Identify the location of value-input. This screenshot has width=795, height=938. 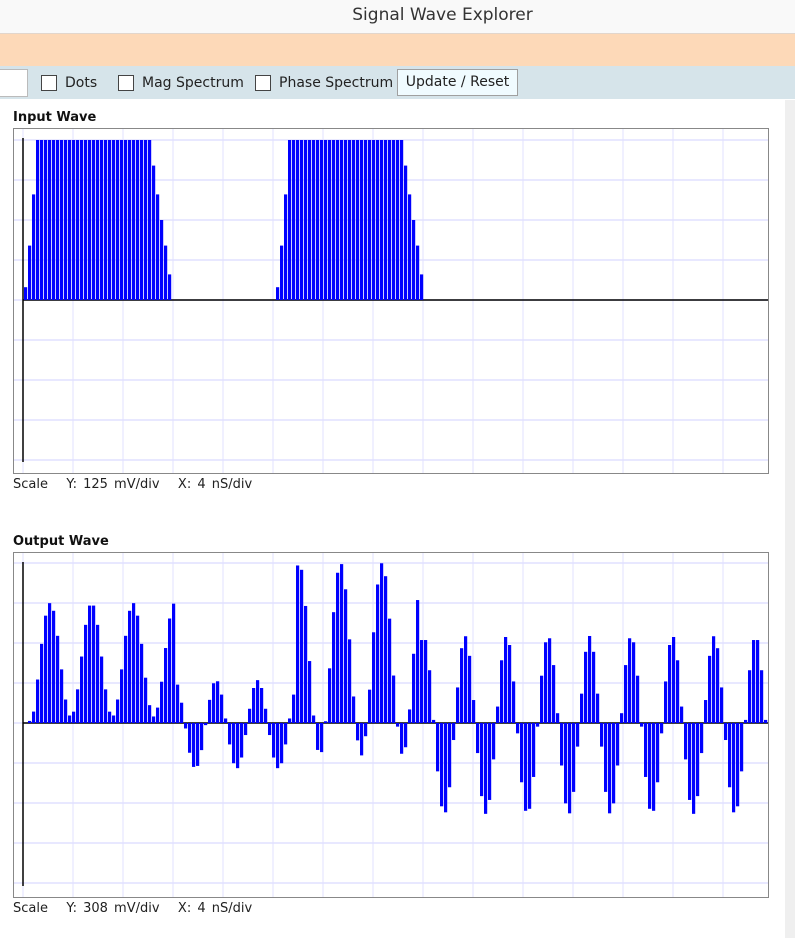
(14, 83).